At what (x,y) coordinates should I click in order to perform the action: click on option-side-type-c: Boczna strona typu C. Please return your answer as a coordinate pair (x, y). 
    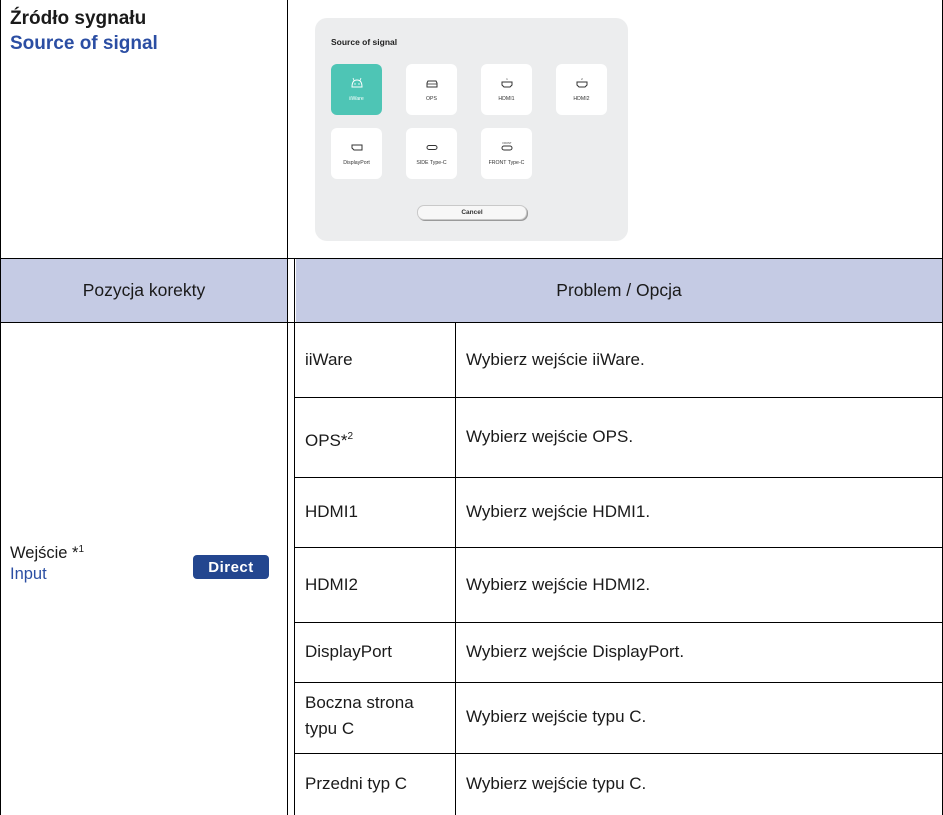
    Looking at the image, I should click on (359, 715).